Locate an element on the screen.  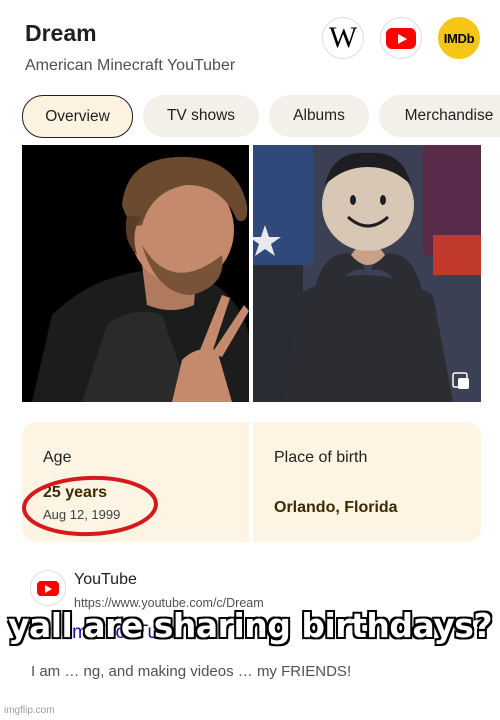
age-label: Age is located at coordinates (57, 457).